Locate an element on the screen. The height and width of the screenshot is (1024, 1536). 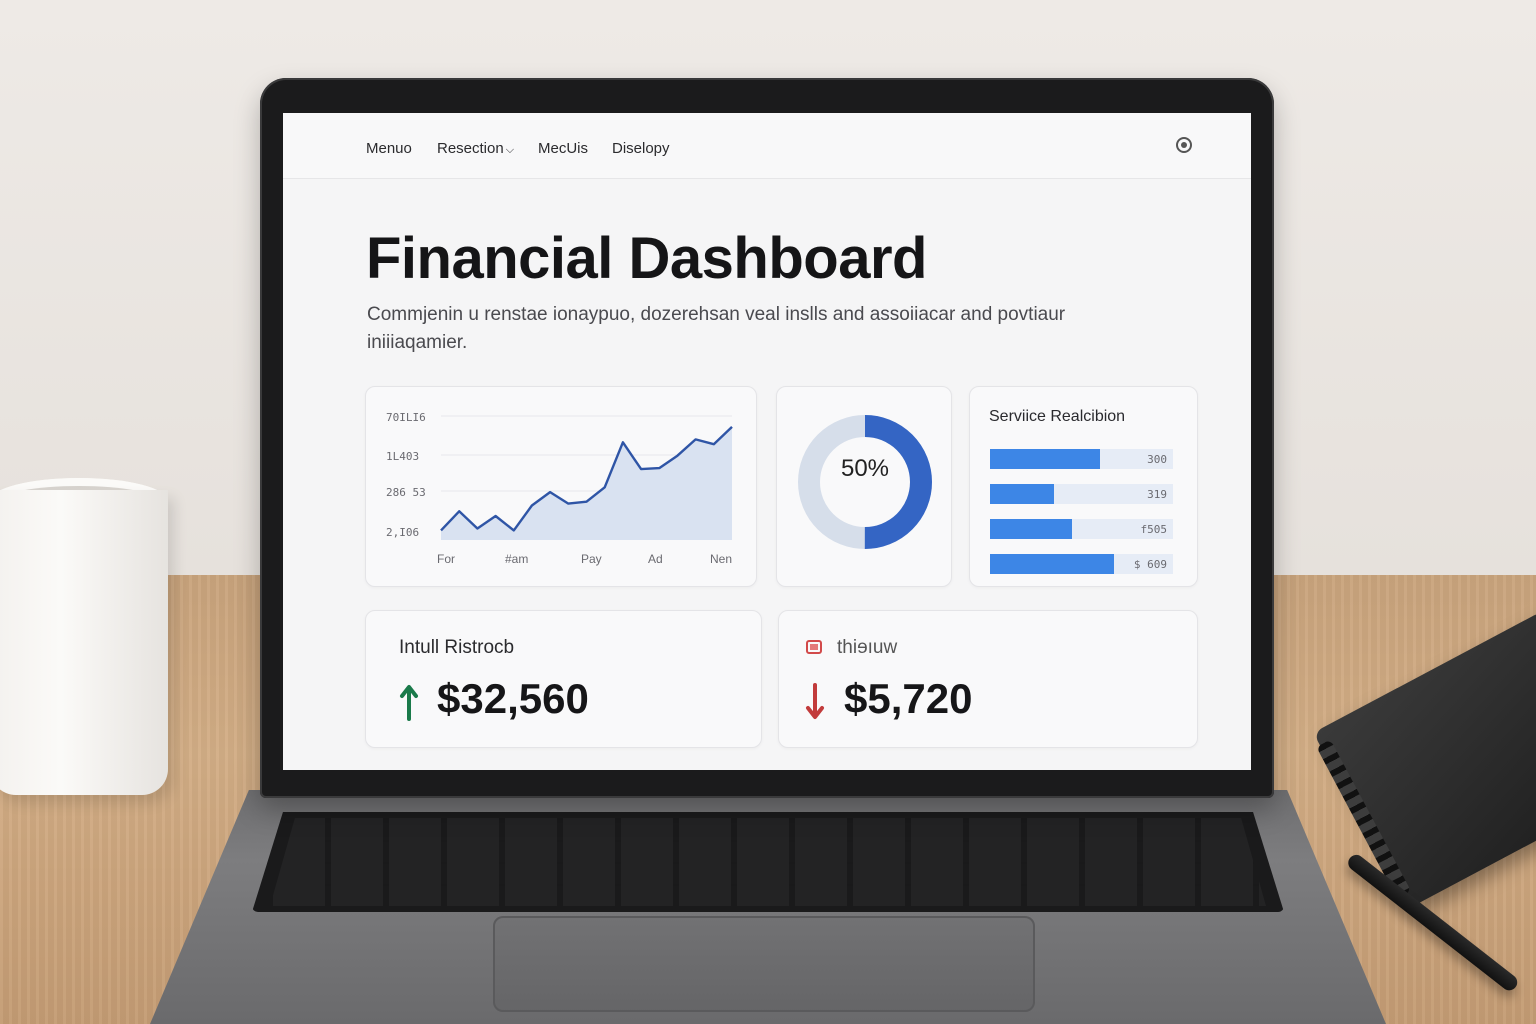
bar-track: 319 is located at coordinates (1081, 494).